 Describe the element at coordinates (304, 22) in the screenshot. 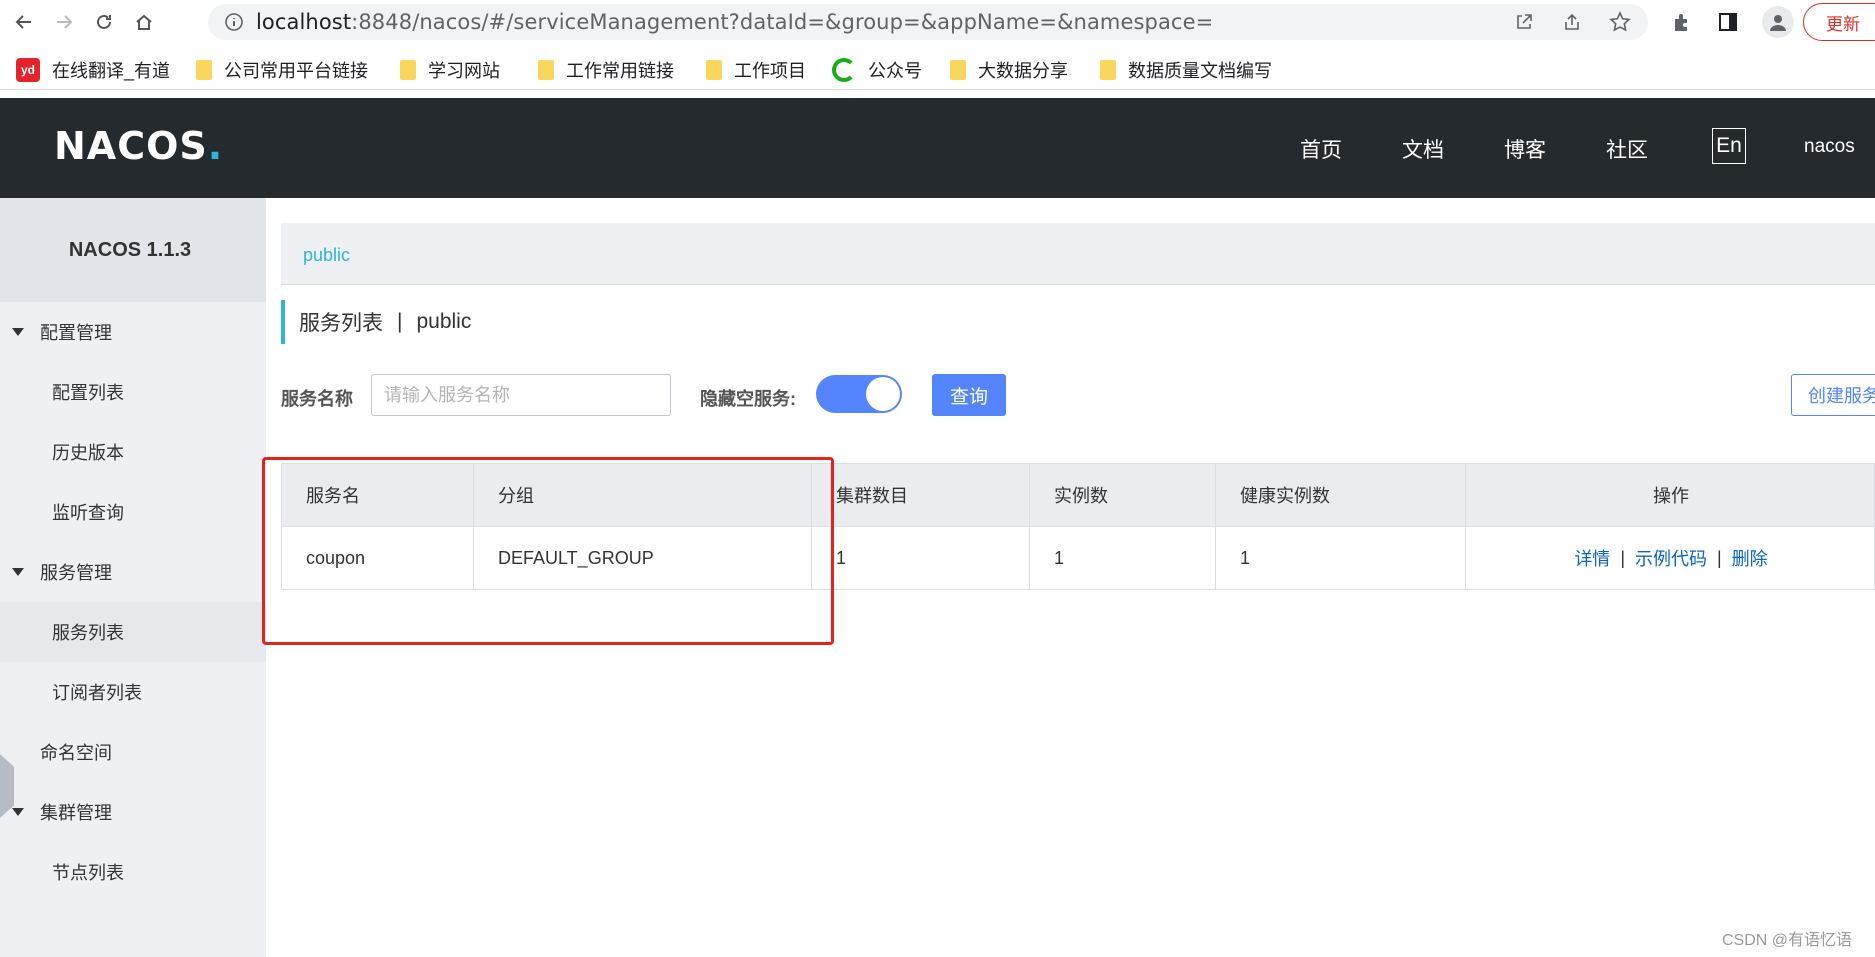

I see `url-host: localhost` at that location.